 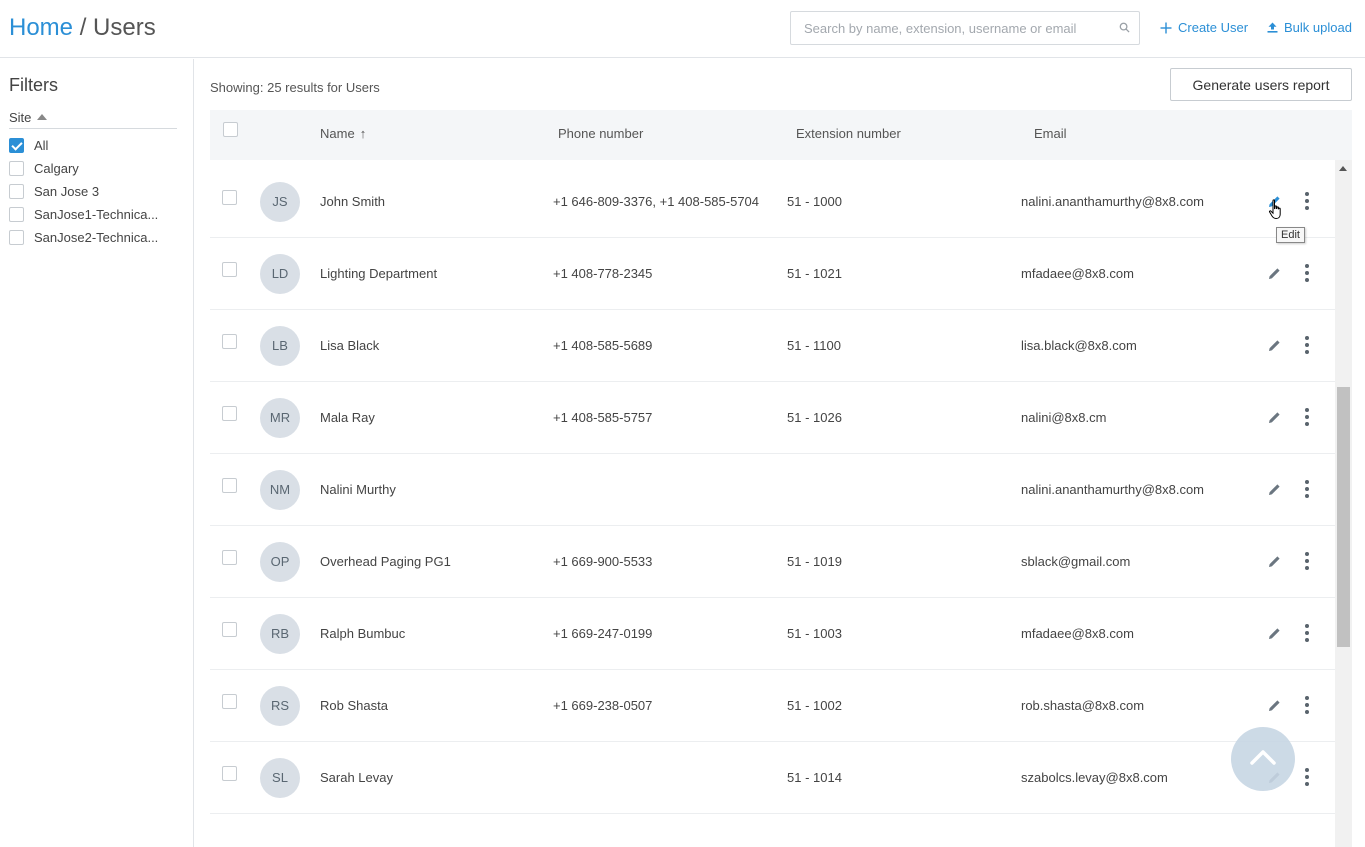 I want to click on user-email: mfadaee@8x8.com, so click(x=1077, y=273).